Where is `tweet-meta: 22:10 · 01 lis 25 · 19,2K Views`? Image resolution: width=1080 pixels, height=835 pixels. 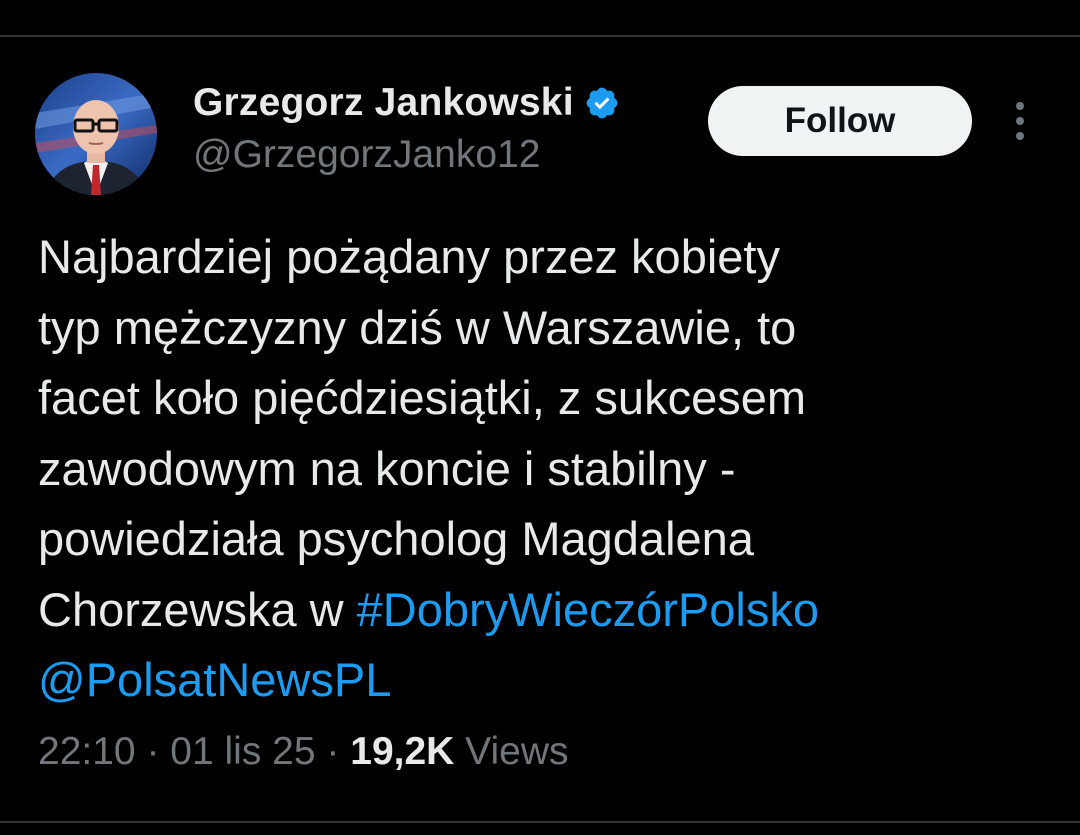 tweet-meta: 22:10 · 01 lis 25 · 19,2K Views is located at coordinates (303, 752).